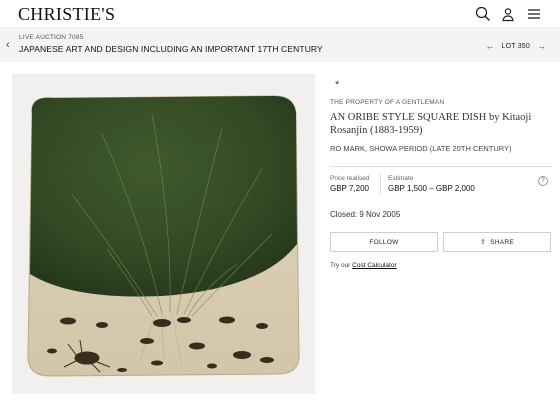  What do you see at coordinates (350, 178) in the screenshot?
I see `price-realised-label: Price realised` at bounding box center [350, 178].